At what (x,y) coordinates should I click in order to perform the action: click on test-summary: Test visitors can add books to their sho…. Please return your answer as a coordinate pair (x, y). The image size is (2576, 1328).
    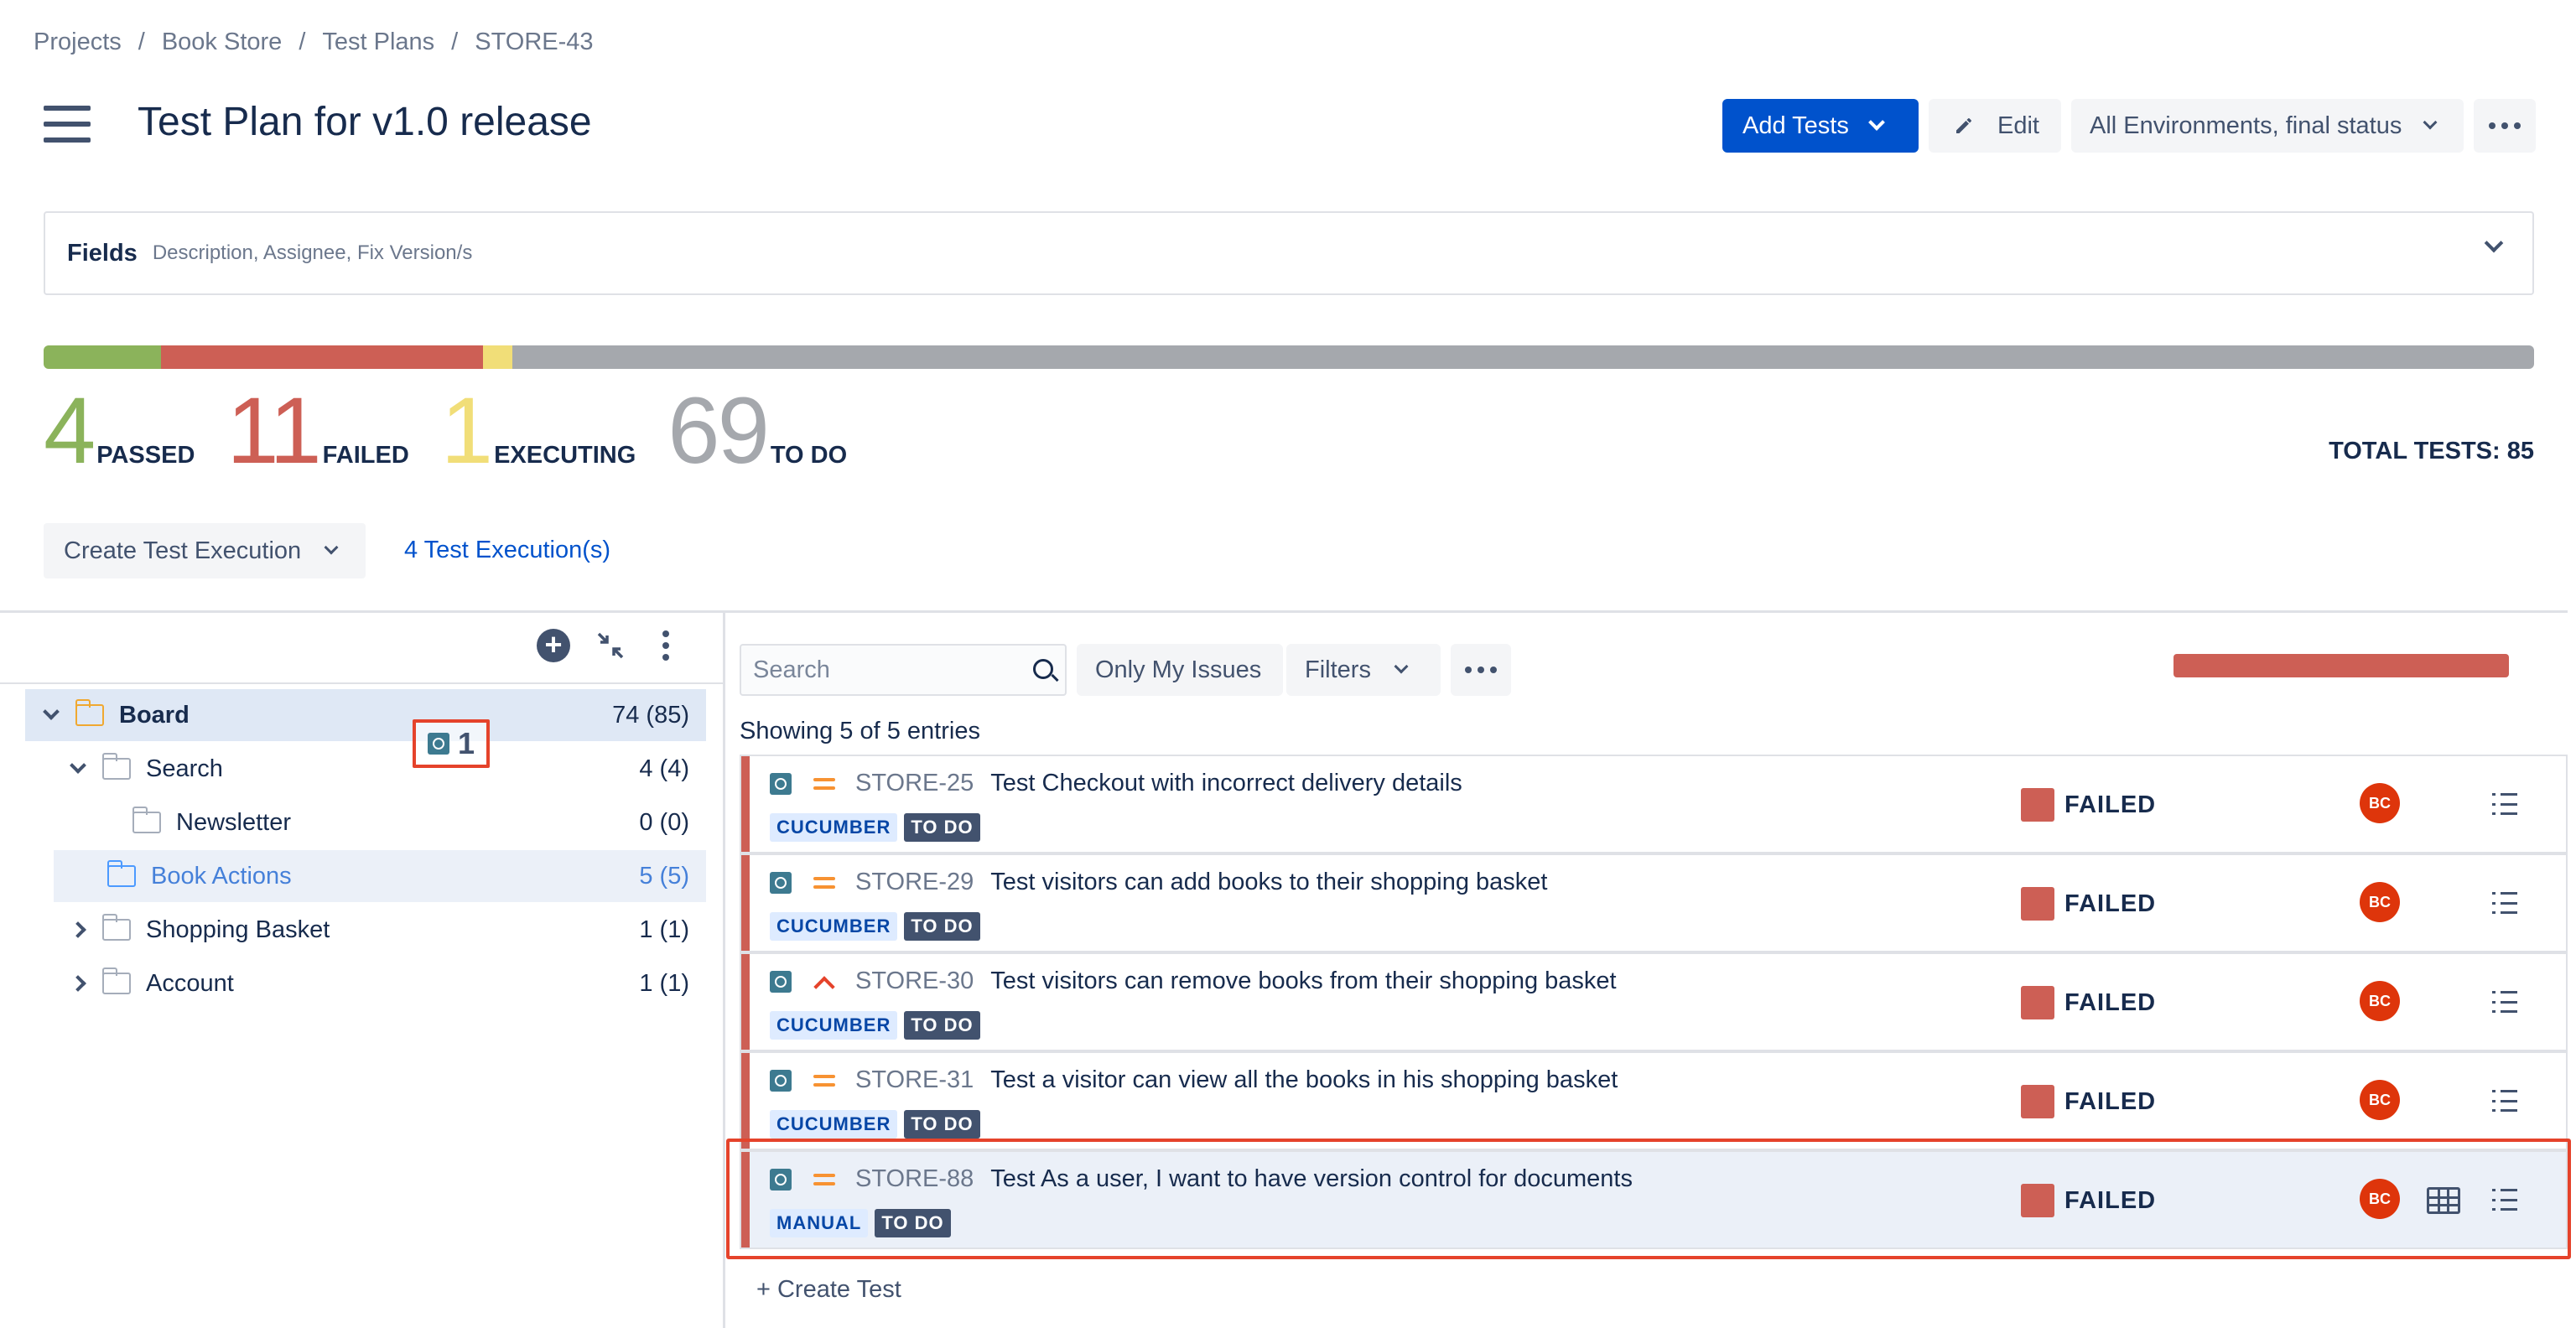
    Looking at the image, I should click on (1268, 882).